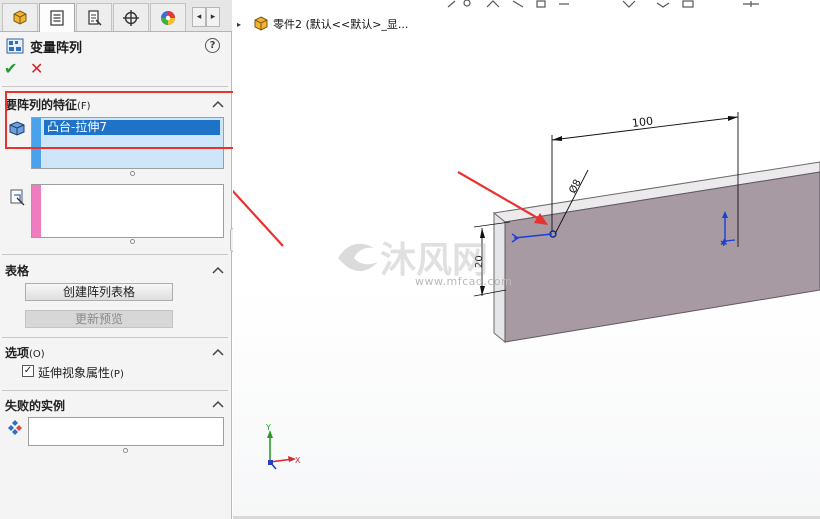 This screenshot has height=519, width=820. I want to click on pm-header: 变量阵列, so click(44, 46).